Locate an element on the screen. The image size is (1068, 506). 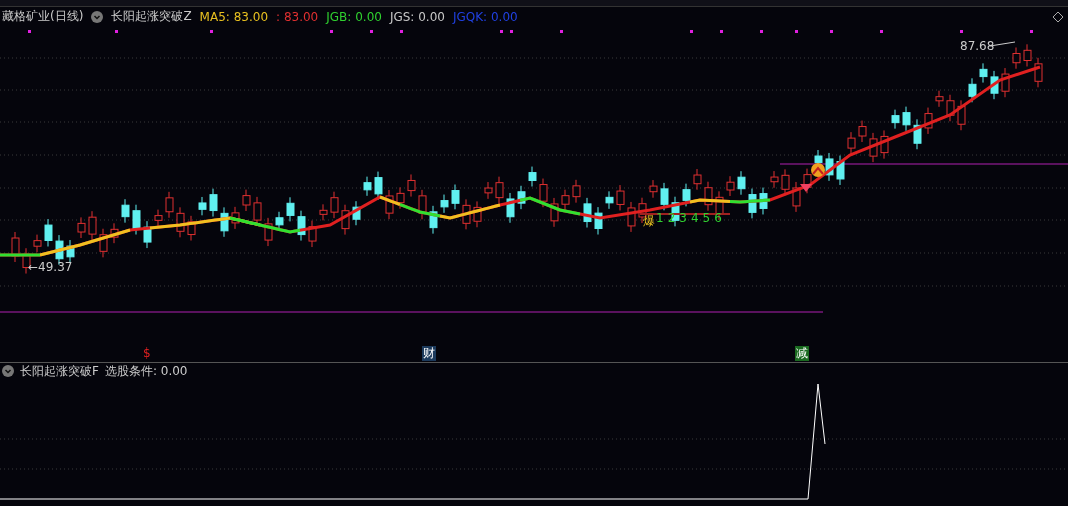
count-label: 2 is located at coordinates (671, 218).